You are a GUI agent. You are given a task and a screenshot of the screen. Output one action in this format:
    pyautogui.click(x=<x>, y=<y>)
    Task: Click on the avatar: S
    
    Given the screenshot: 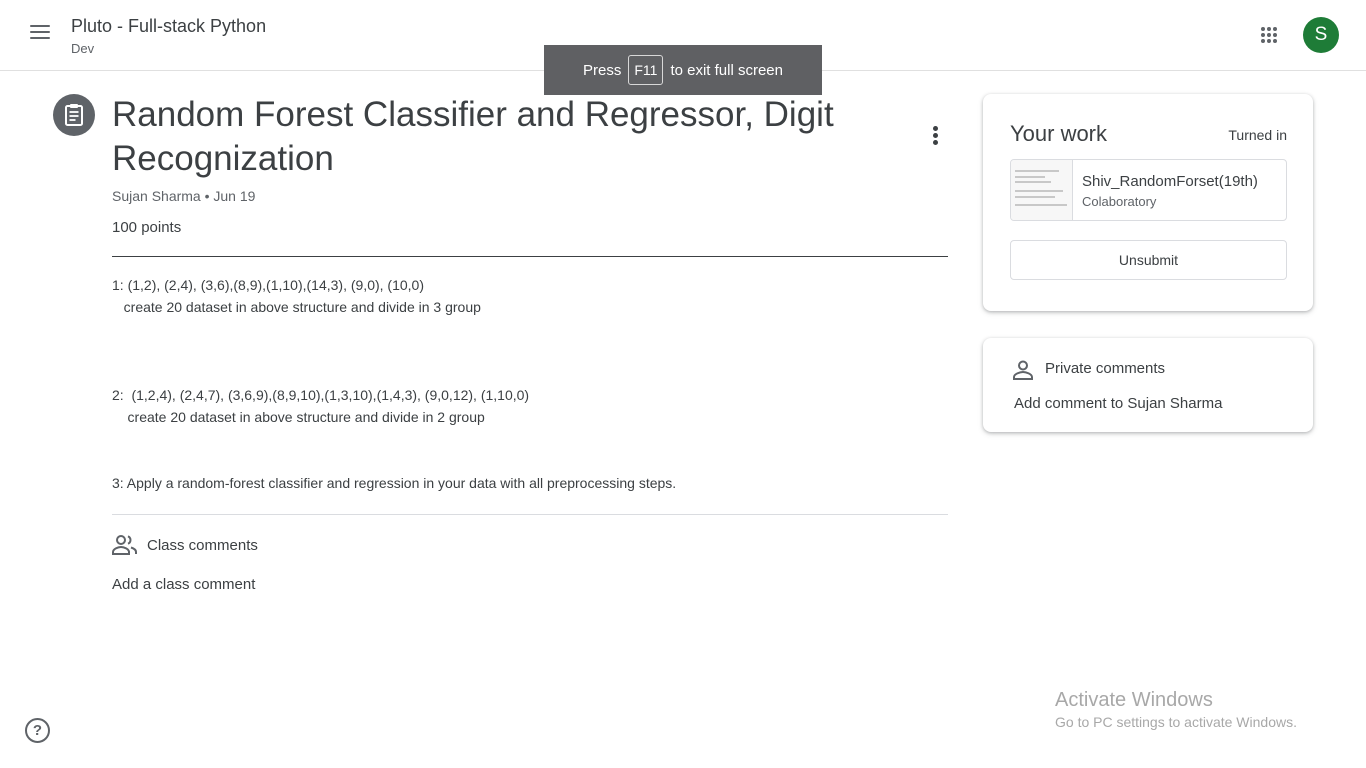 What is the action you would take?
    pyautogui.click(x=1321, y=35)
    